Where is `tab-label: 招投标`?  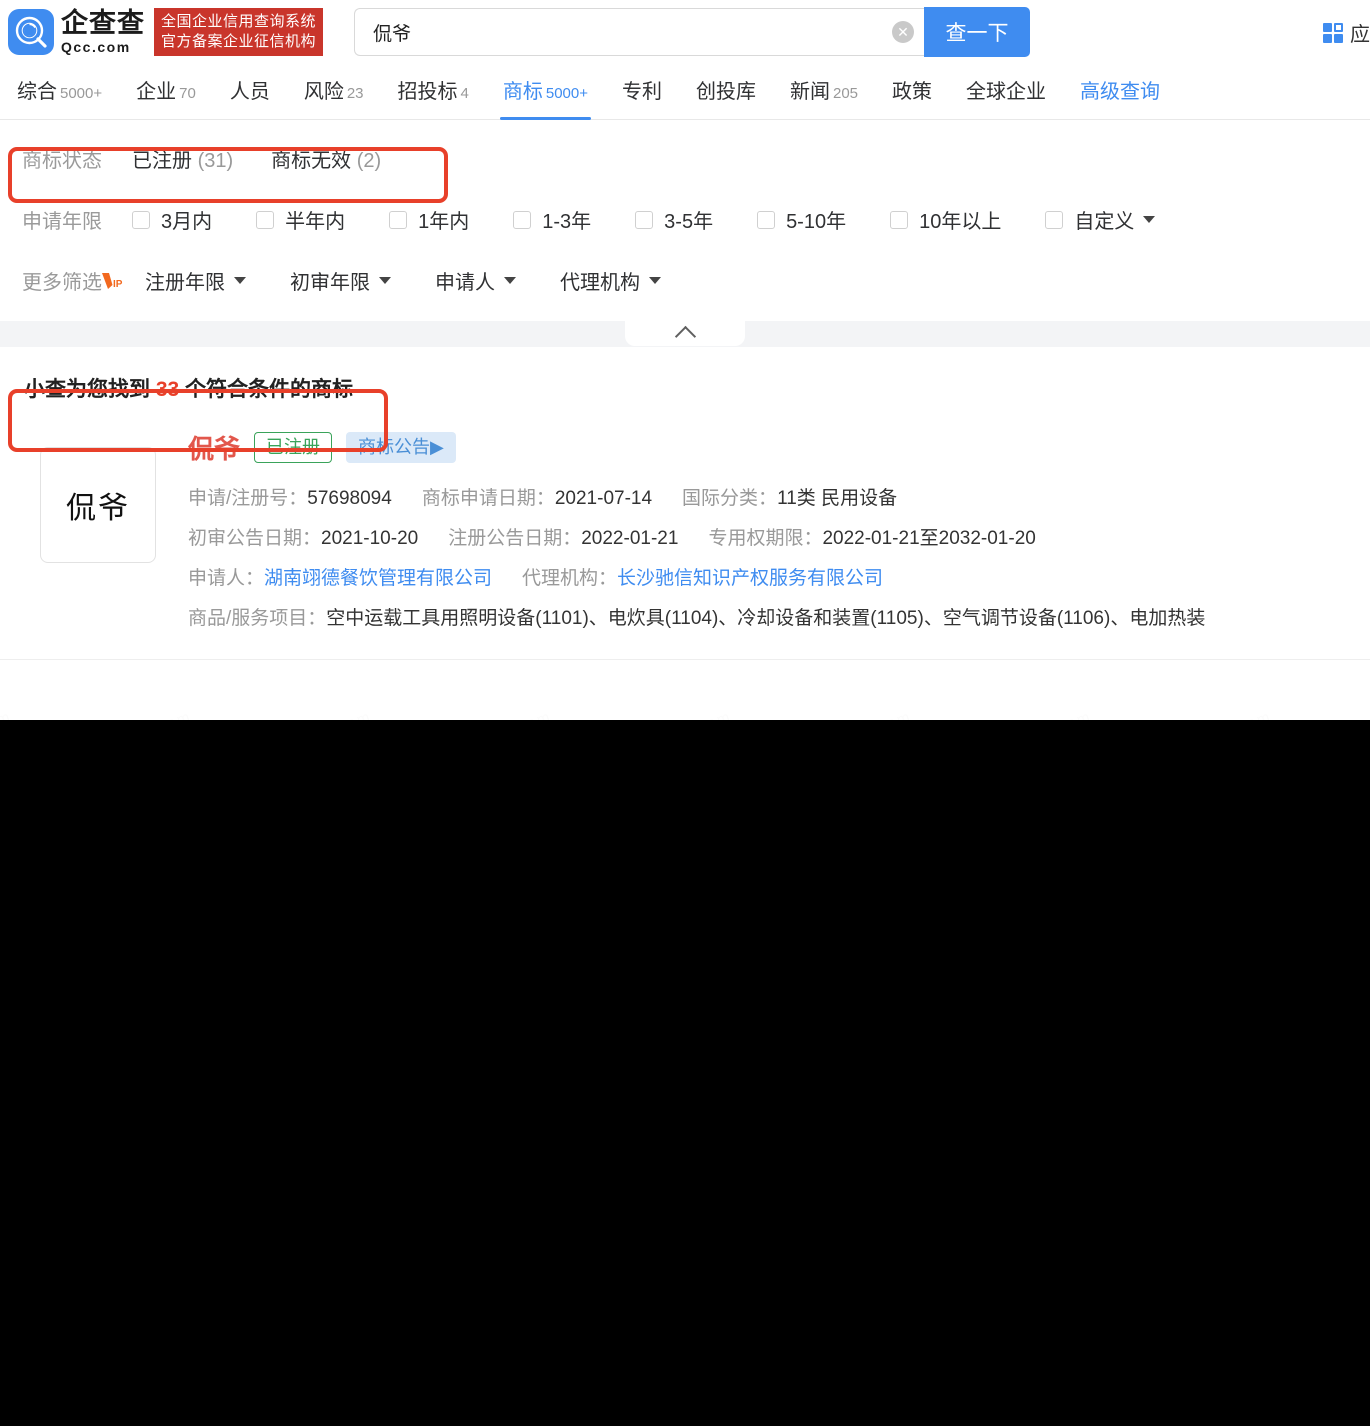 tab-label: 招投标 is located at coordinates (427, 92).